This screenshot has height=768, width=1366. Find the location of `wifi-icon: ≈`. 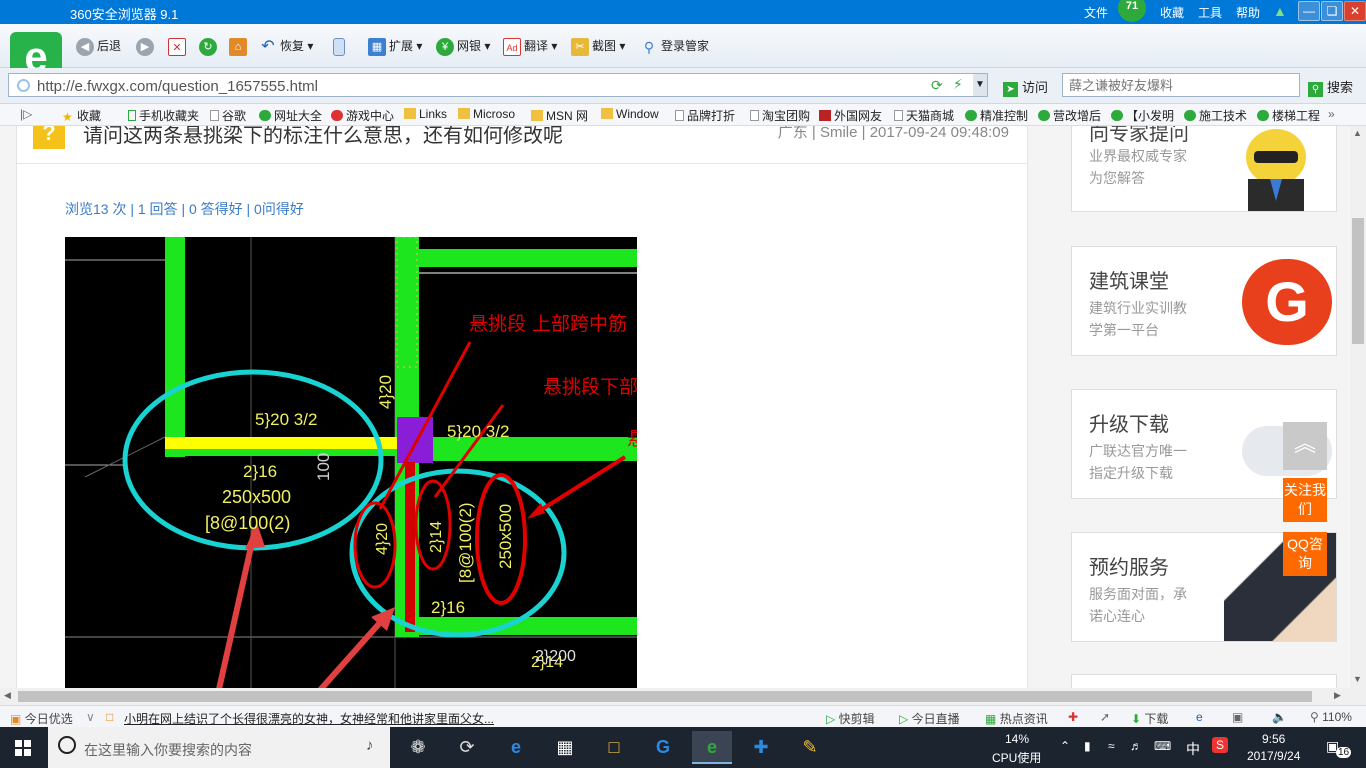

wifi-icon: ≈ is located at coordinates (1111, 746).